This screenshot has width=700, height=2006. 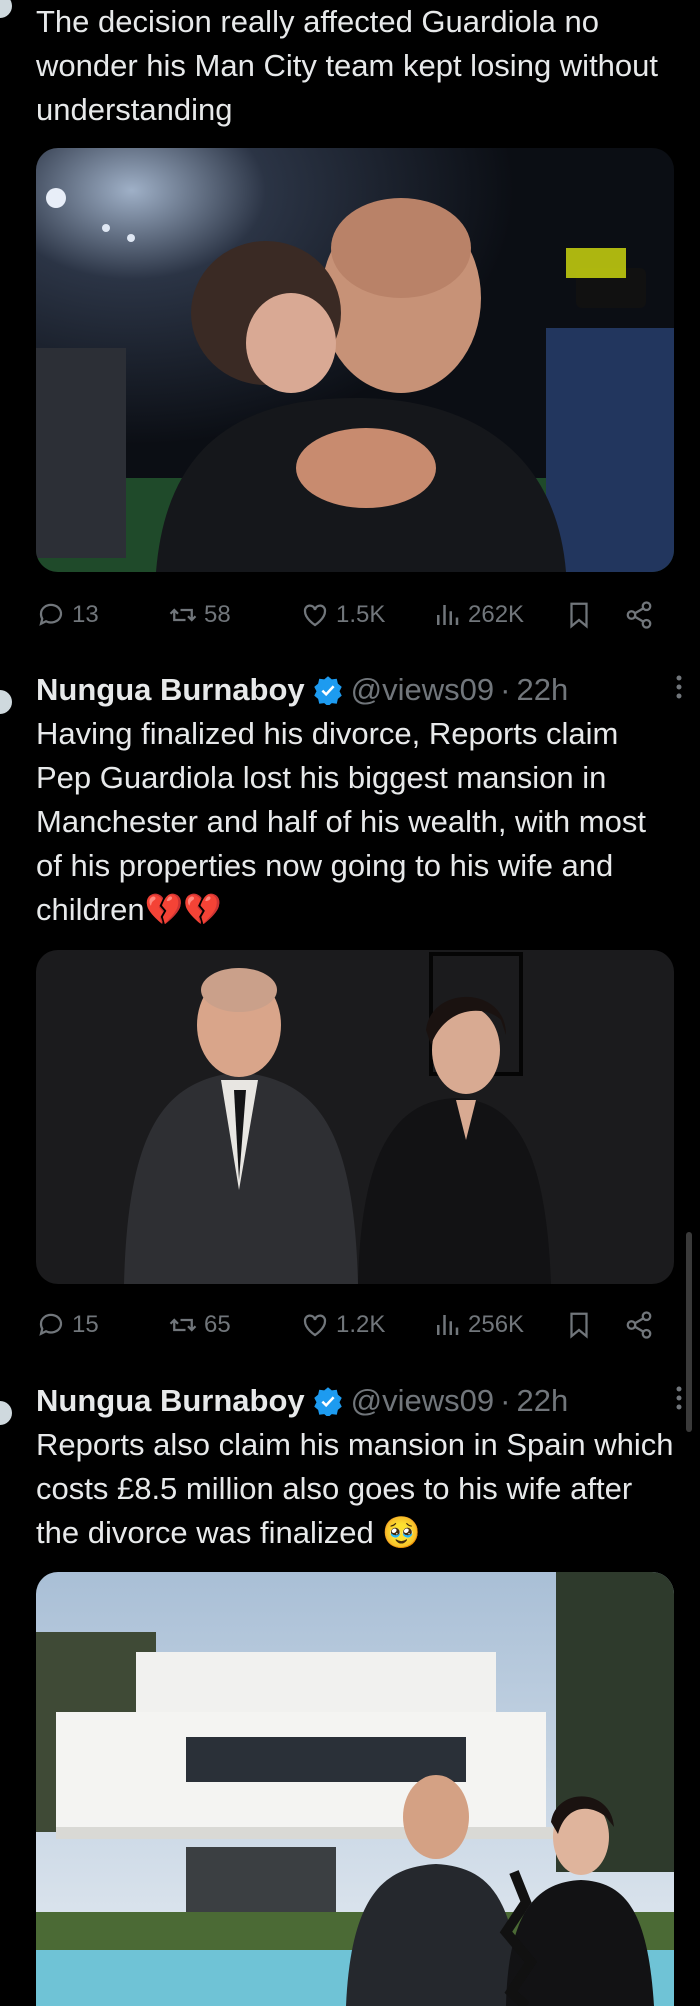 I want to click on like-button: 1.5K, so click(x=342, y=615).